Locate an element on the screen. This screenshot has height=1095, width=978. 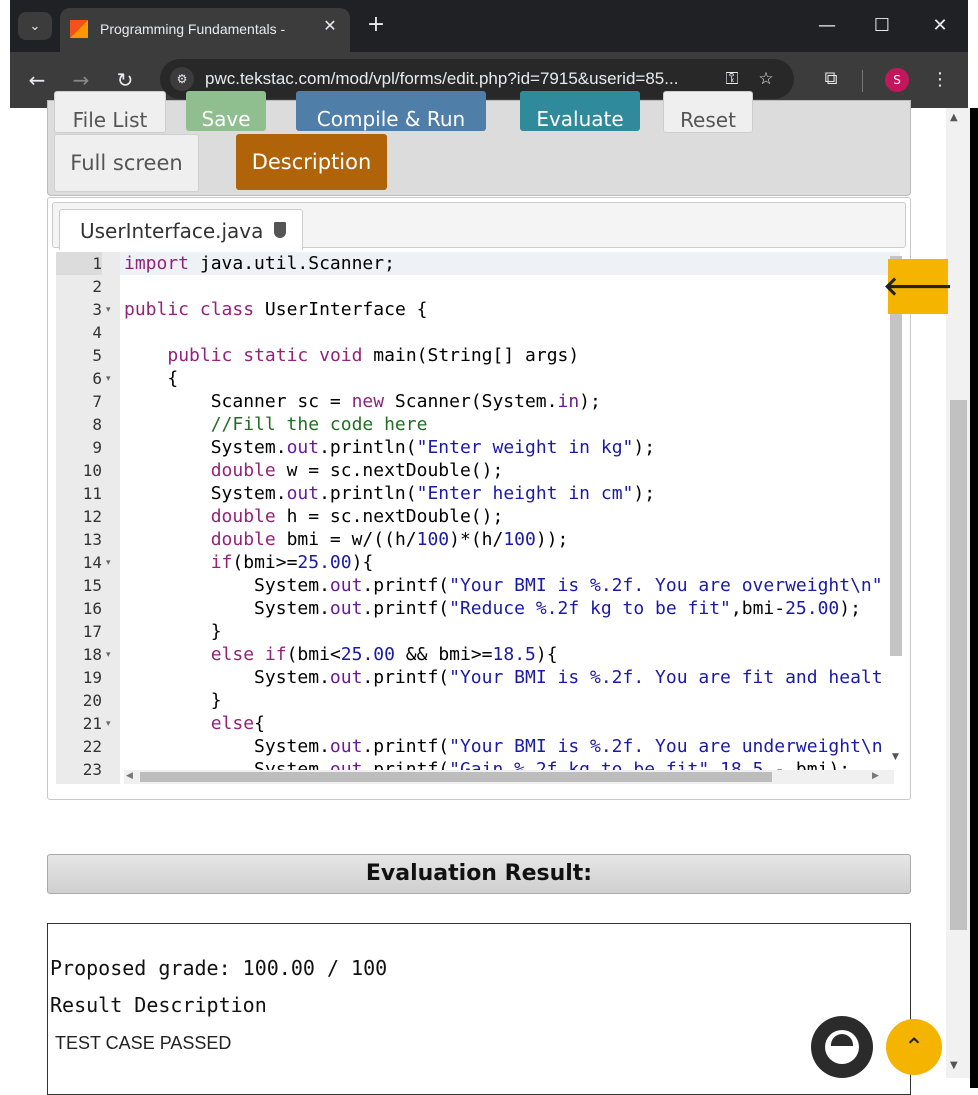
line-number: 21 is located at coordinates (92, 723).